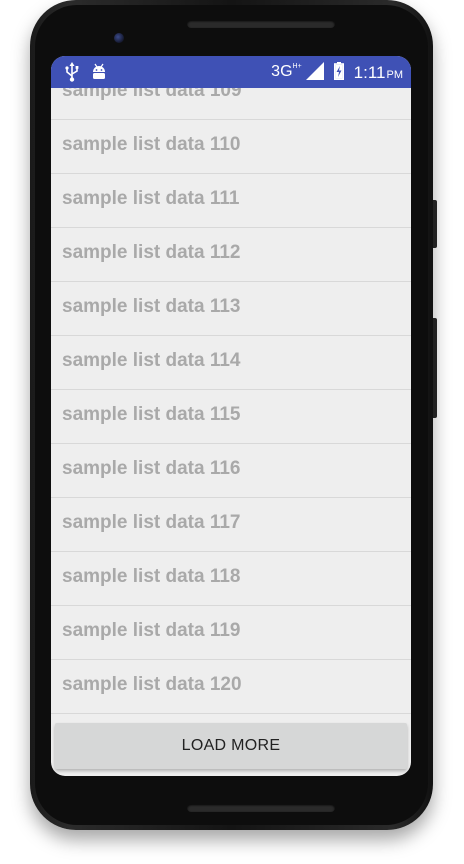  I want to click on list-item-label: sample list data 116, so click(151, 468).